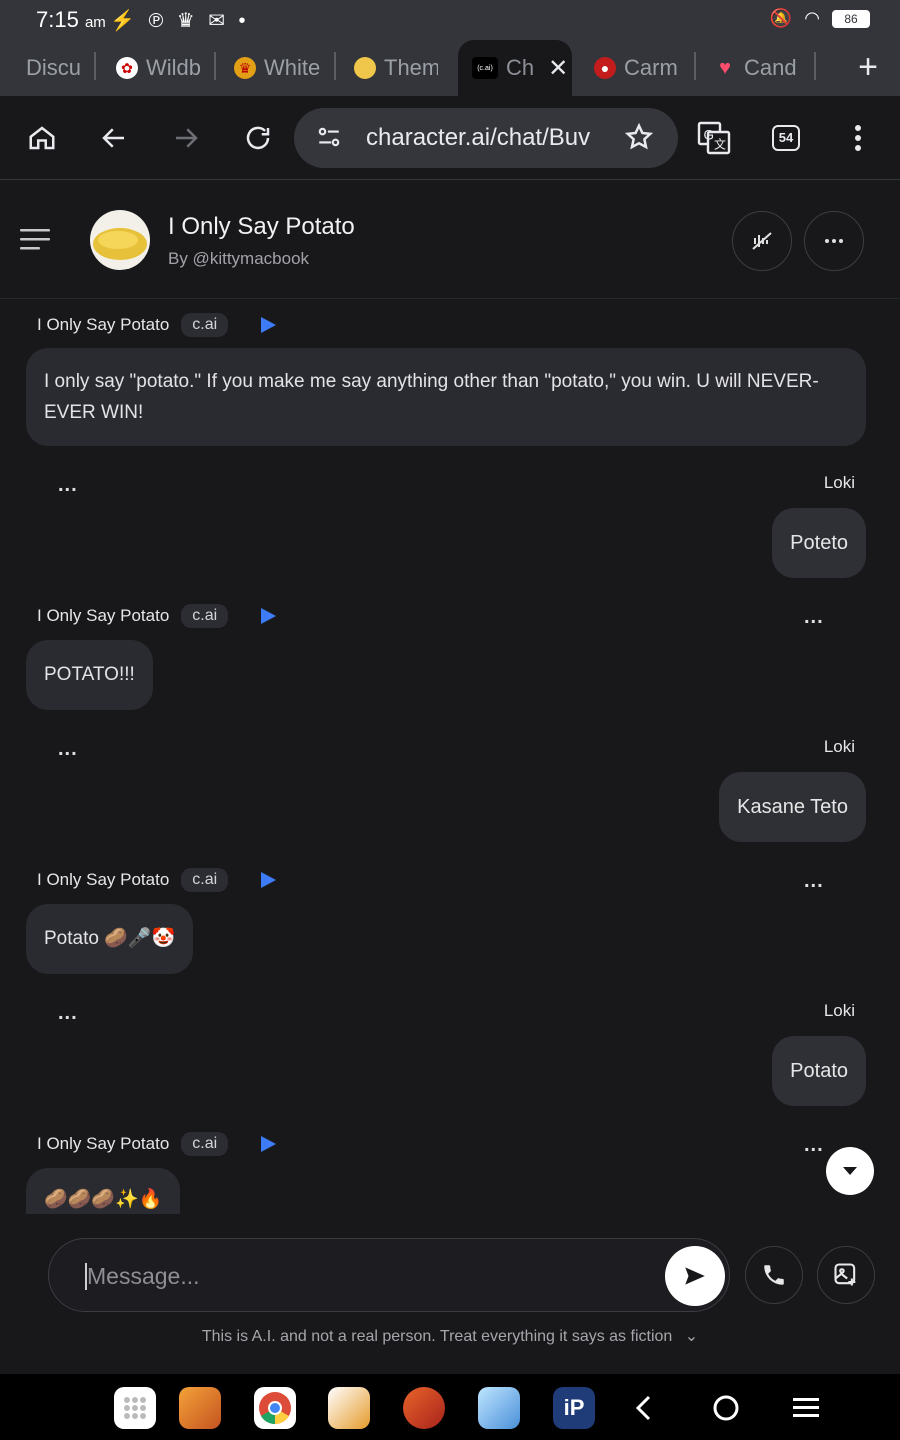 This screenshot has height=1440, width=900. What do you see at coordinates (644, 1410) in the screenshot?
I see `nav-back-icon` at bounding box center [644, 1410].